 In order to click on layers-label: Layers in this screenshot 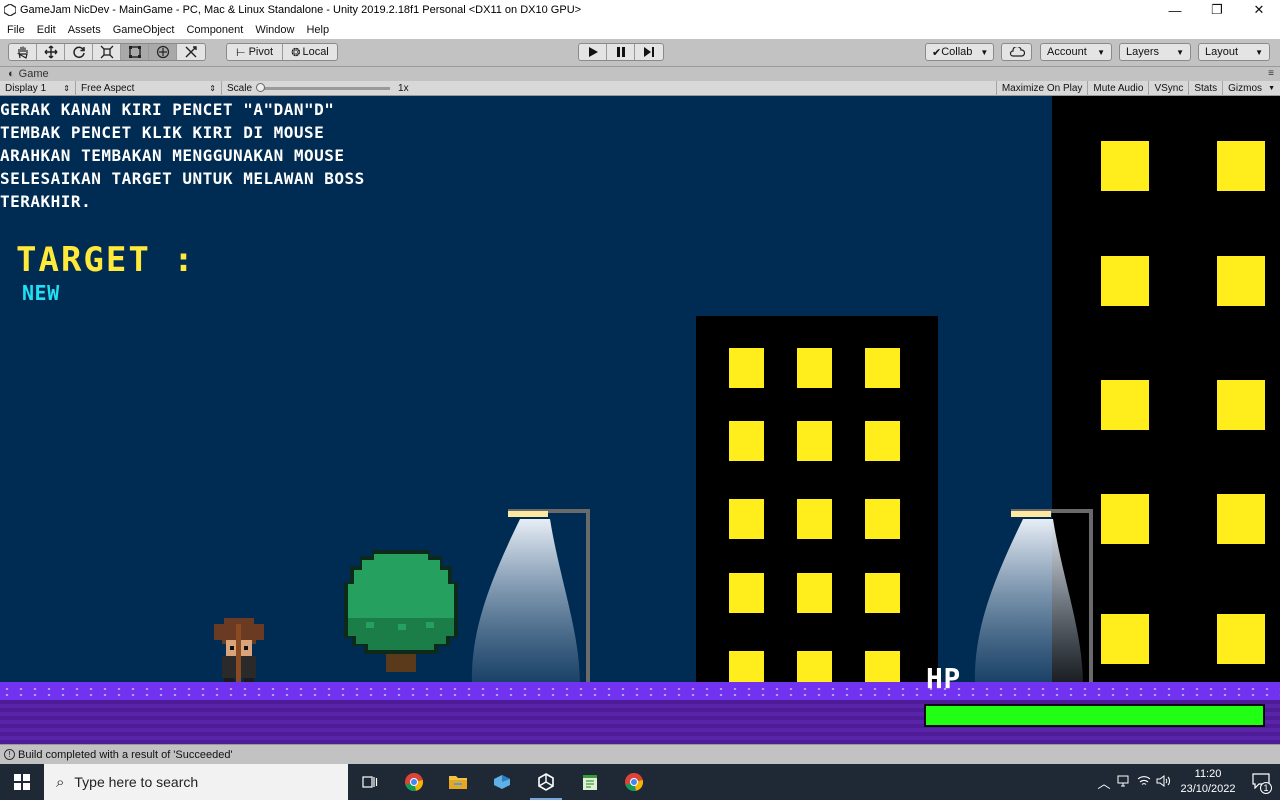, I will do `click(1143, 52)`.